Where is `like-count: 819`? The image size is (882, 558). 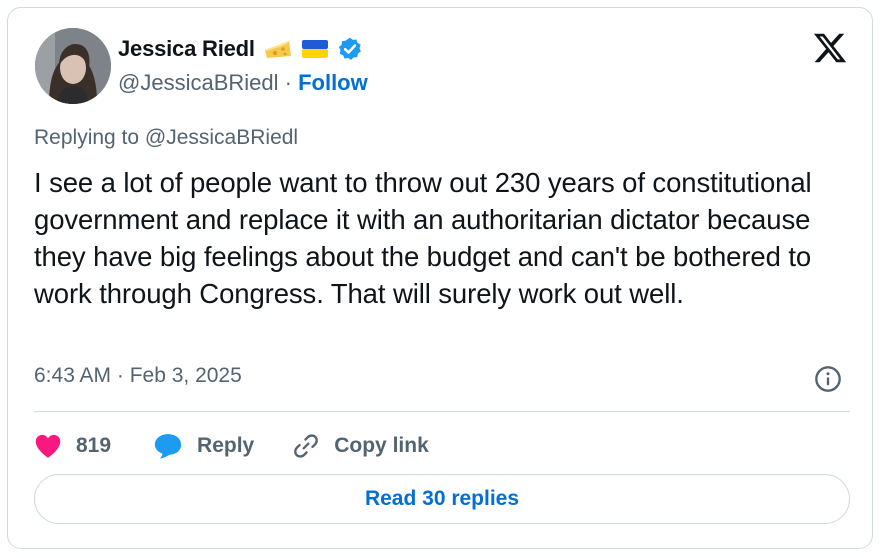
like-count: 819 is located at coordinates (94, 445).